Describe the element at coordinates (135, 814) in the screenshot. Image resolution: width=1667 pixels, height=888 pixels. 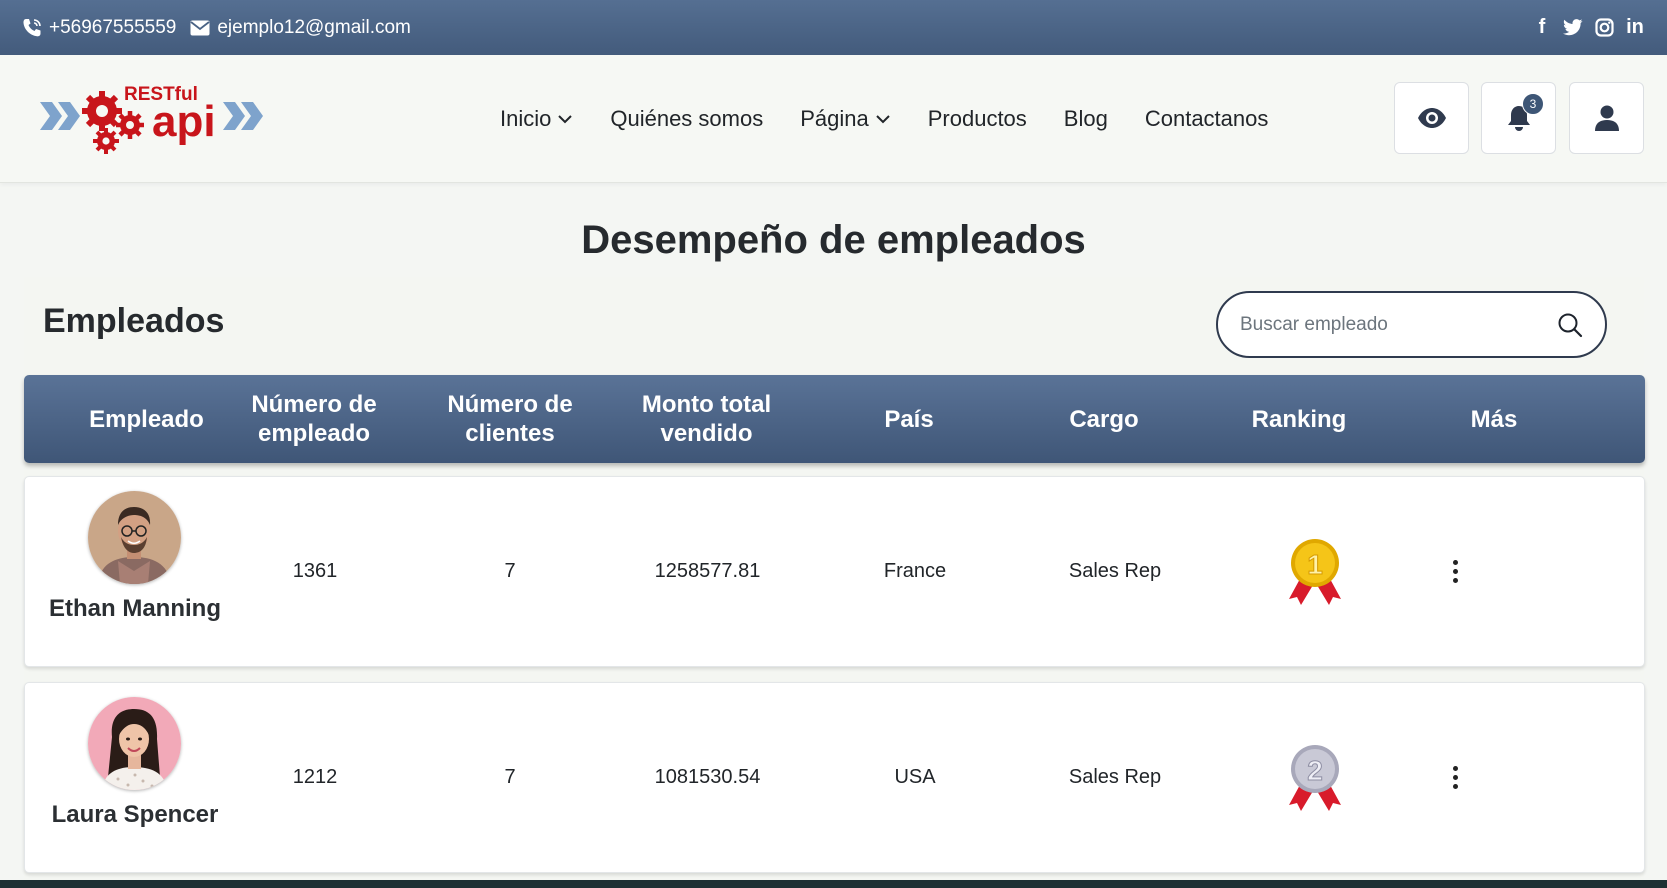
I see `employee-name: Laura Spencer` at that location.